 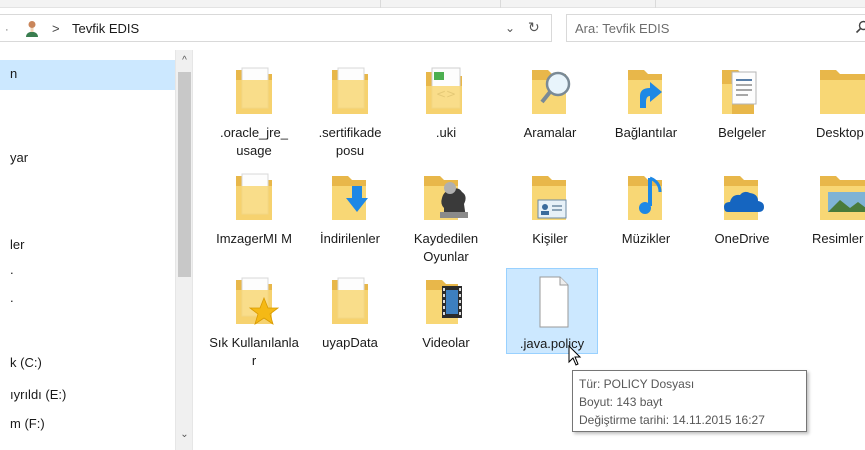 What do you see at coordinates (549, 198) in the screenshot?
I see `folder-contacts-icon` at bounding box center [549, 198].